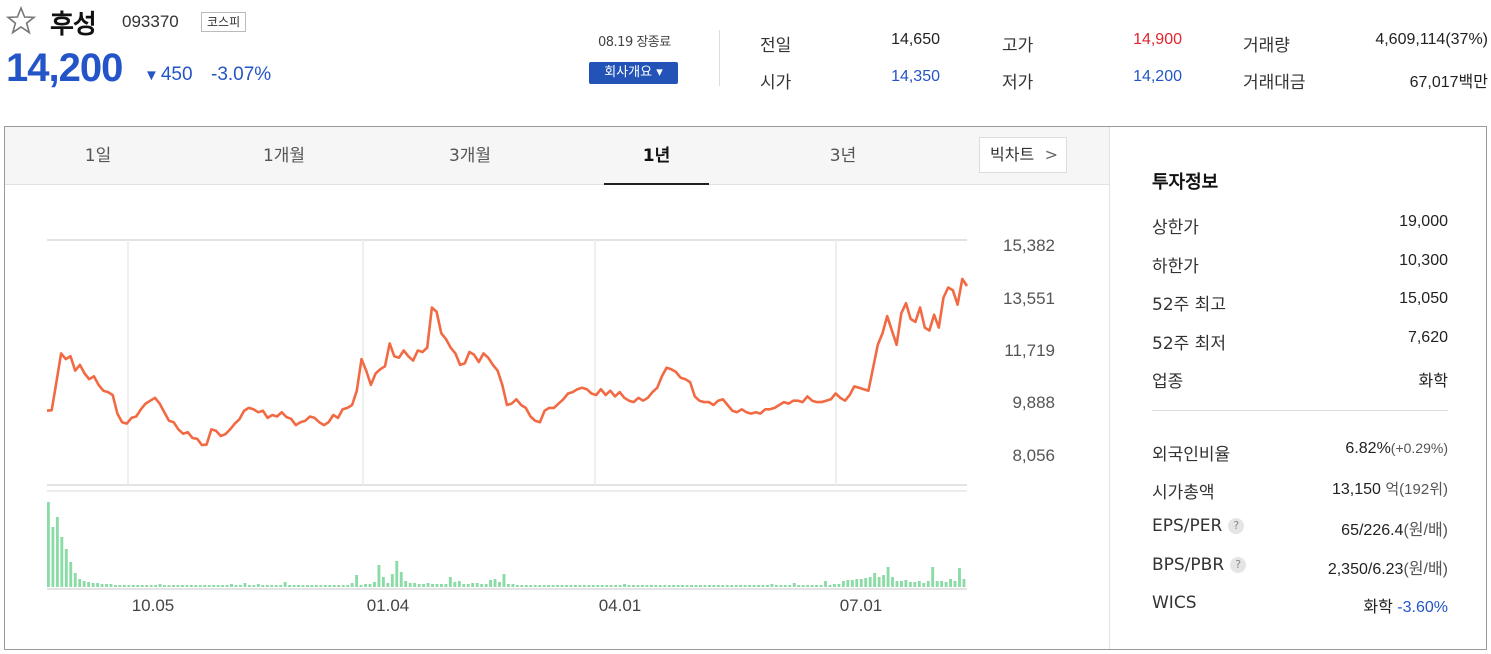 The image size is (1491, 654). What do you see at coordinates (1423, 260) in the screenshot?
I see `info-value-lower-limit: 10,300` at bounding box center [1423, 260].